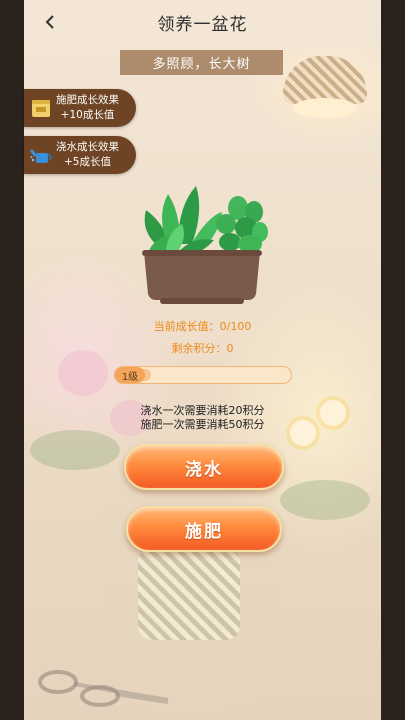 The image size is (405, 720). I want to click on growth-value: 当前成长值：0/100, so click(202, 326).